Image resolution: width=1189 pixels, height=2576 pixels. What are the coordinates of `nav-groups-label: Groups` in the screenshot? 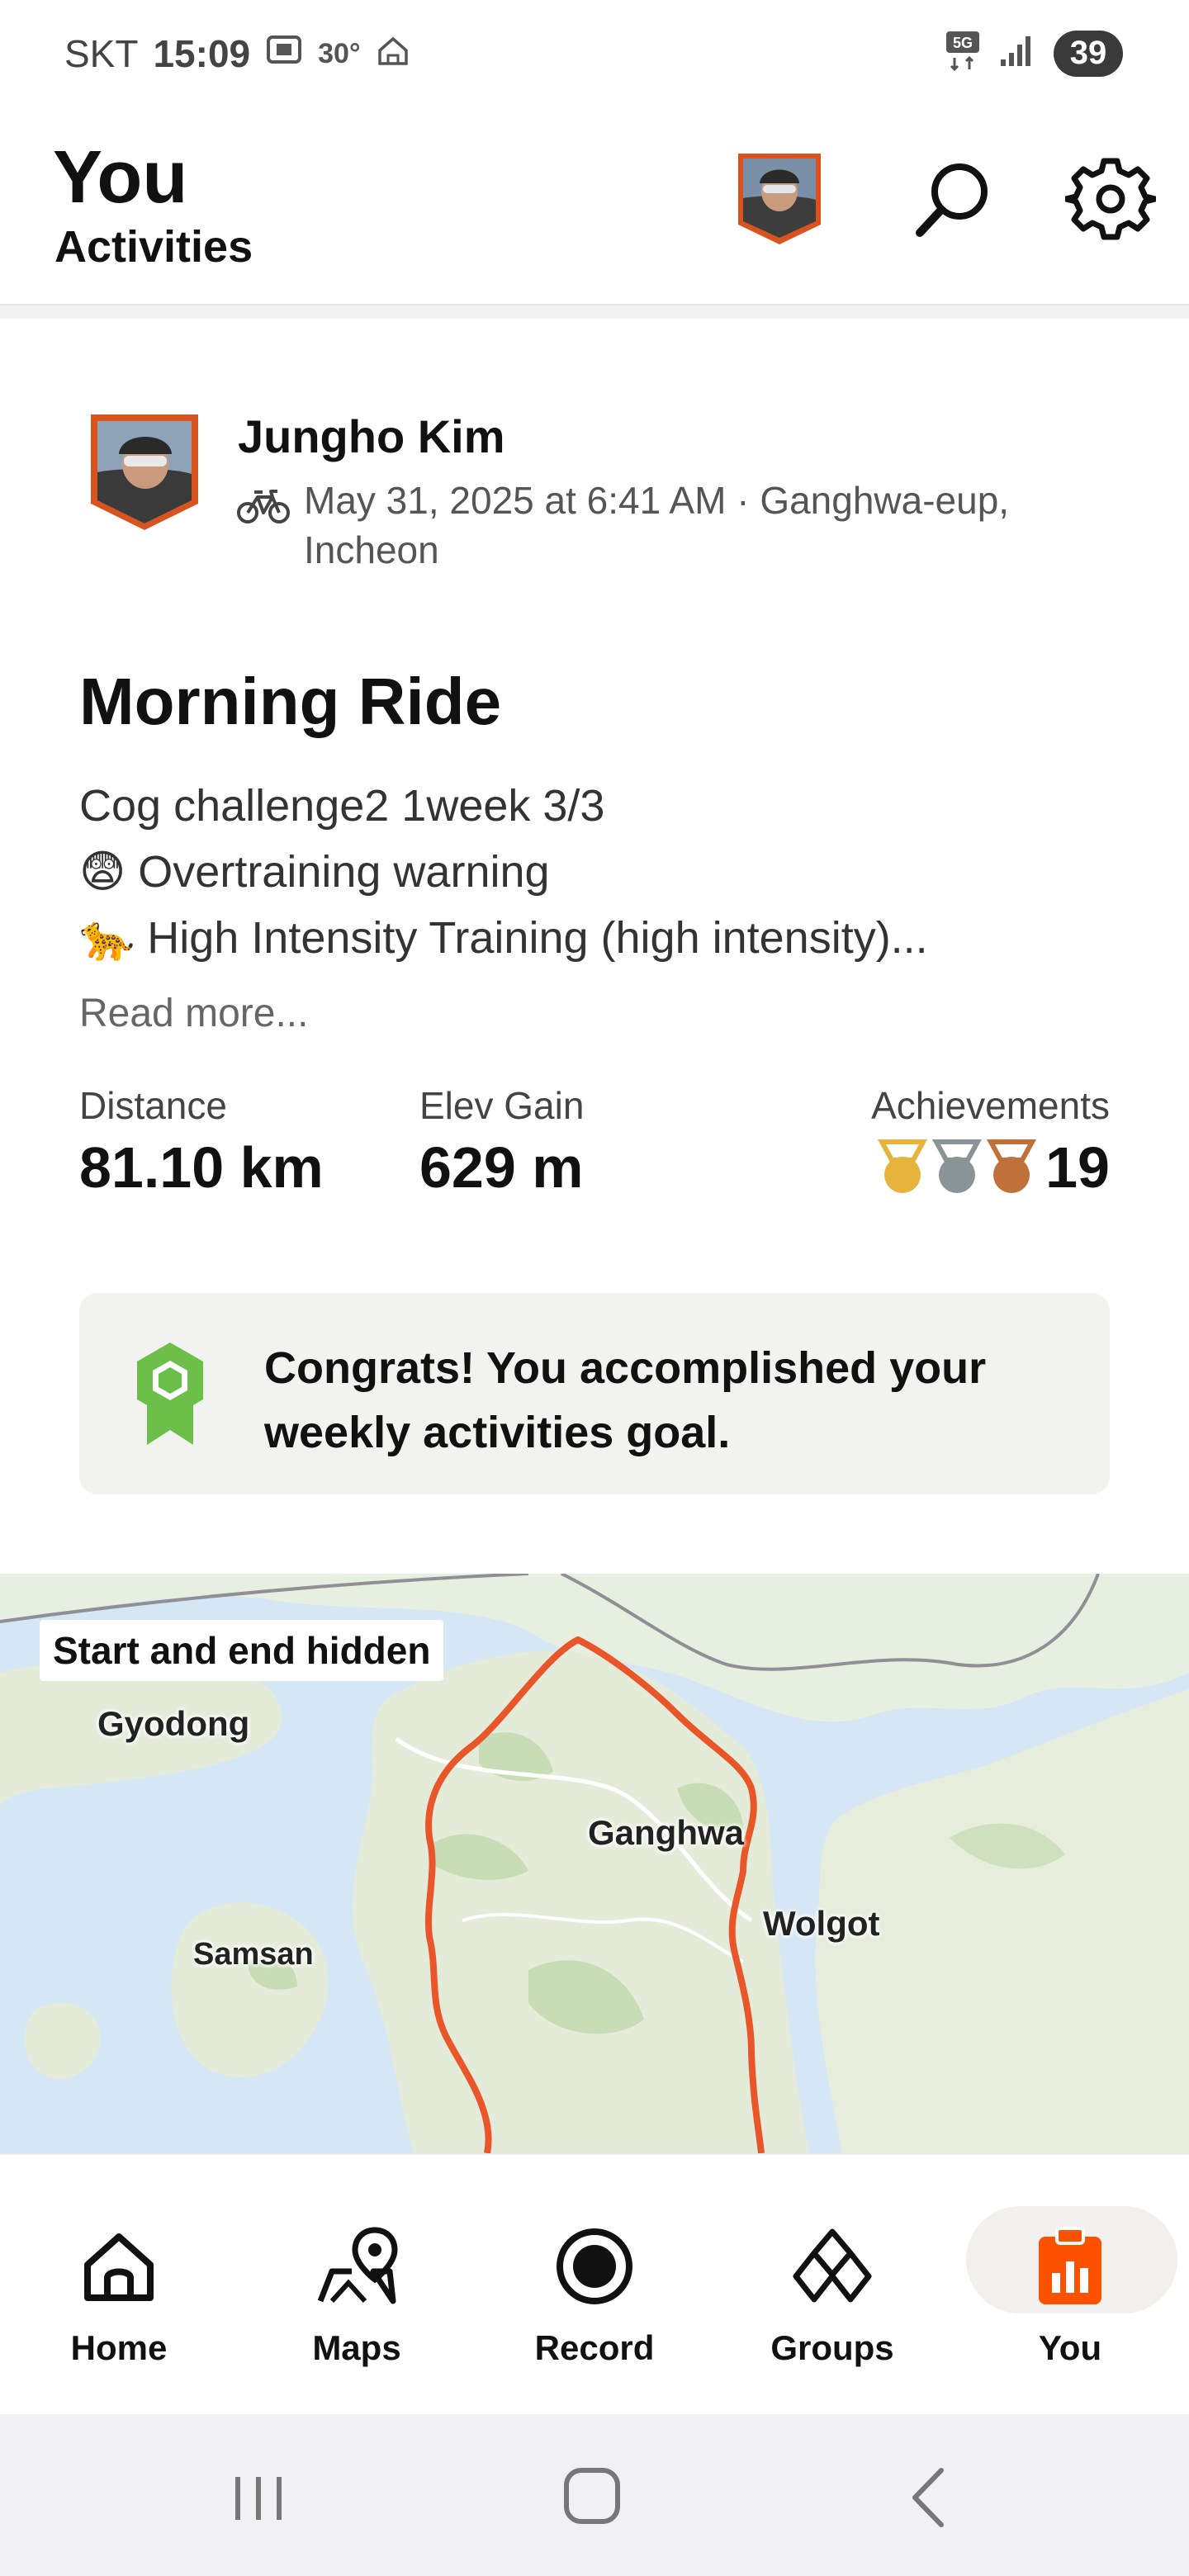 It's located at (832, 2347).